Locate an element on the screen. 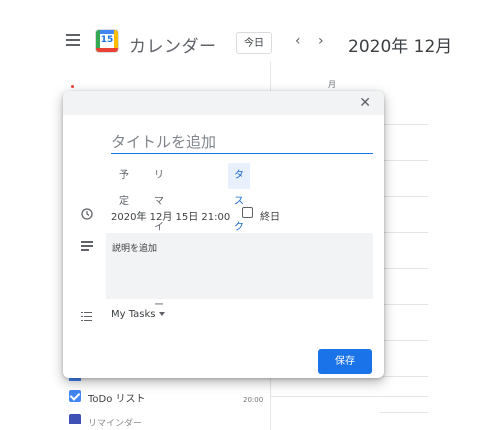 This screenshot has width=487, height=430. app-title: カレンダー is located at coordinates (173, 47).